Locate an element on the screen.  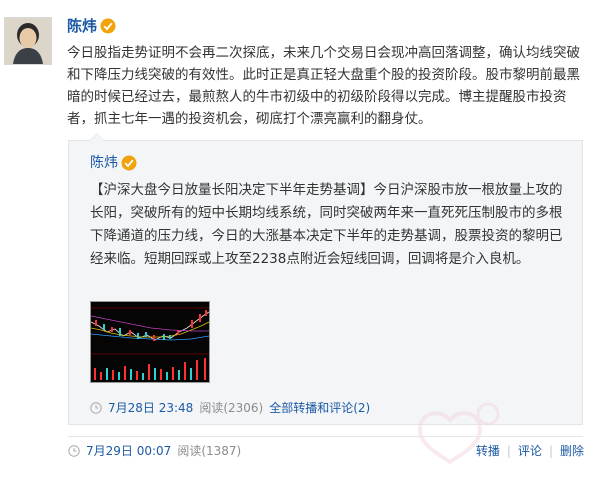
post-reads: 阅读(1387) is located at coordinates (209, 451).